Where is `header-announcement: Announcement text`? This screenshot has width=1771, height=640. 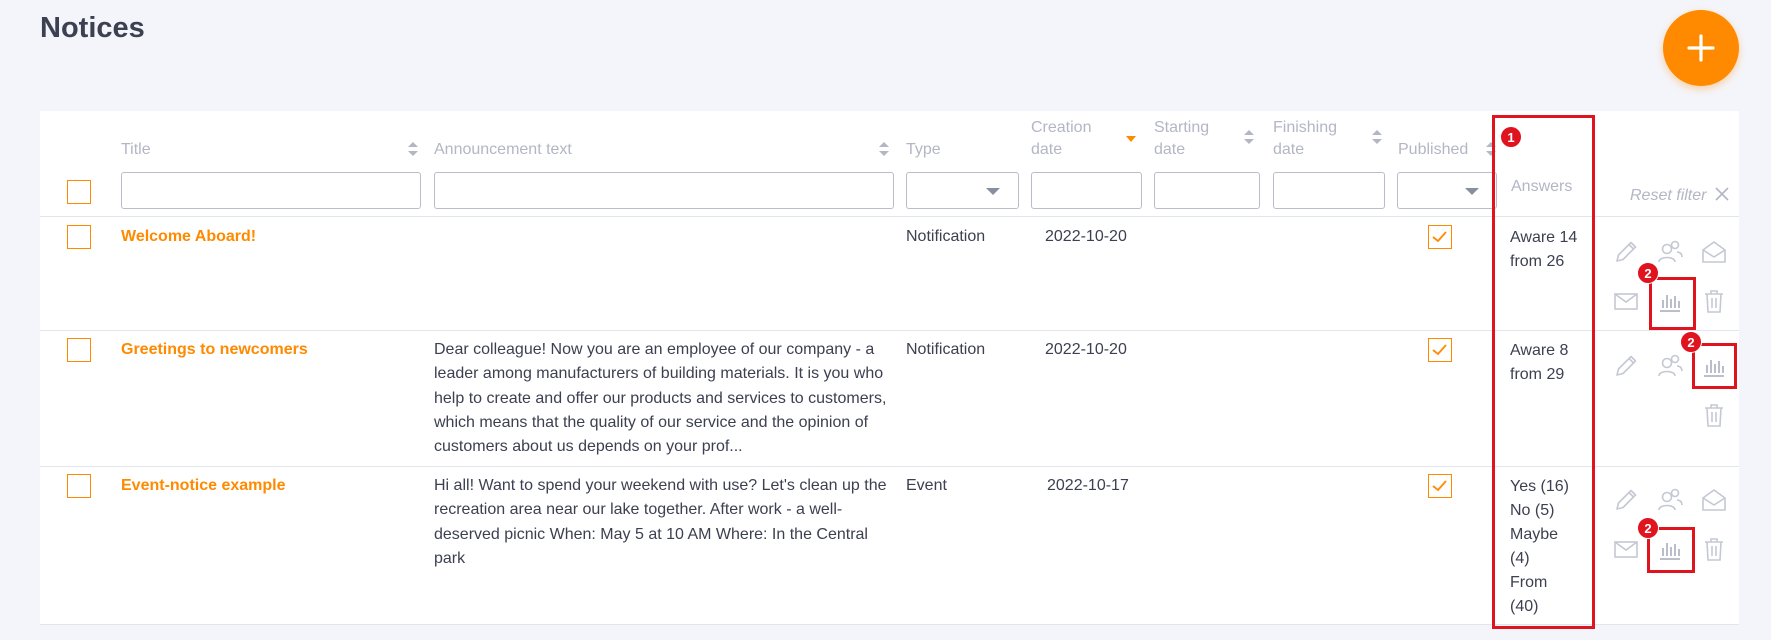
header-announcement: Announcement text is located at coordinates (503, 149).